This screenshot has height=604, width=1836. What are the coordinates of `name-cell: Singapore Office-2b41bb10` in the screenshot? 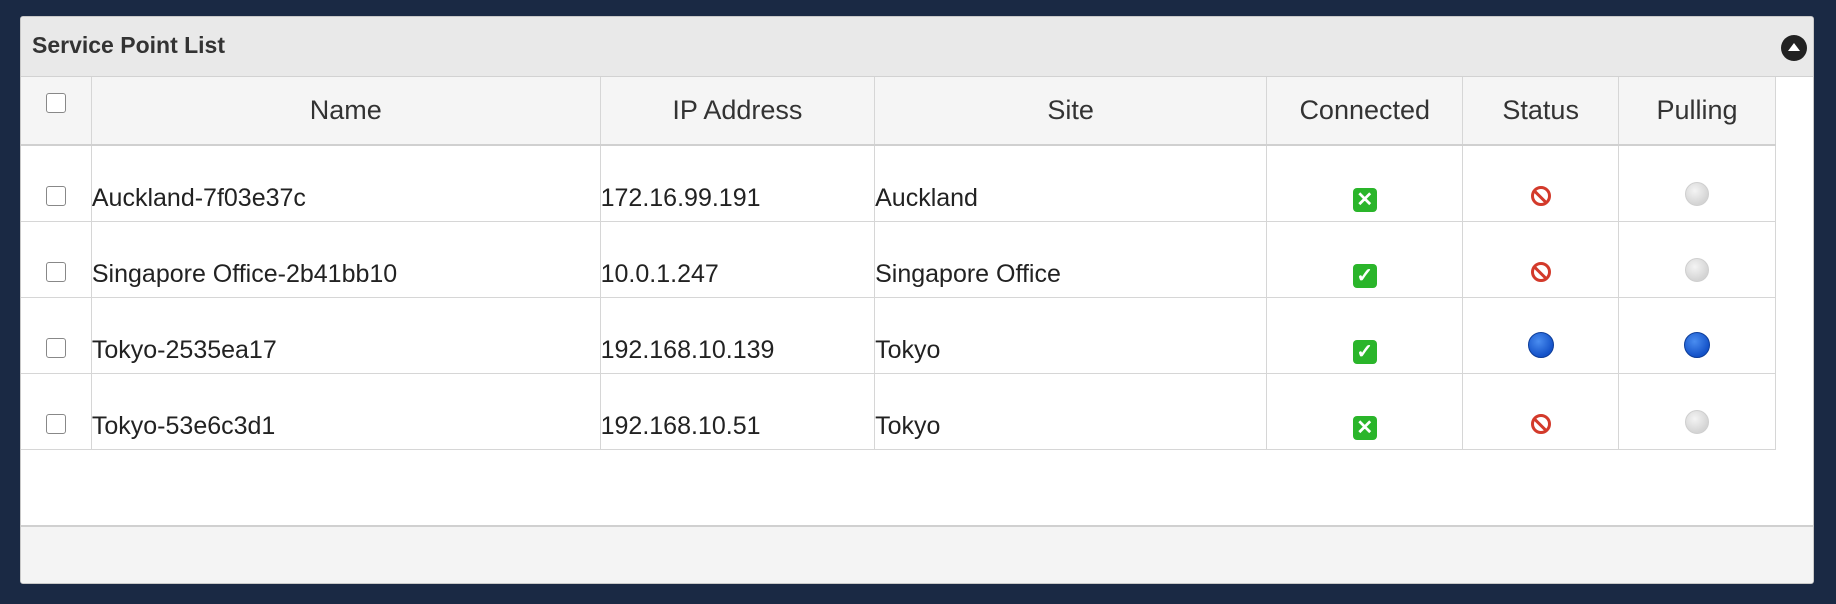 It's located at (346, 259).